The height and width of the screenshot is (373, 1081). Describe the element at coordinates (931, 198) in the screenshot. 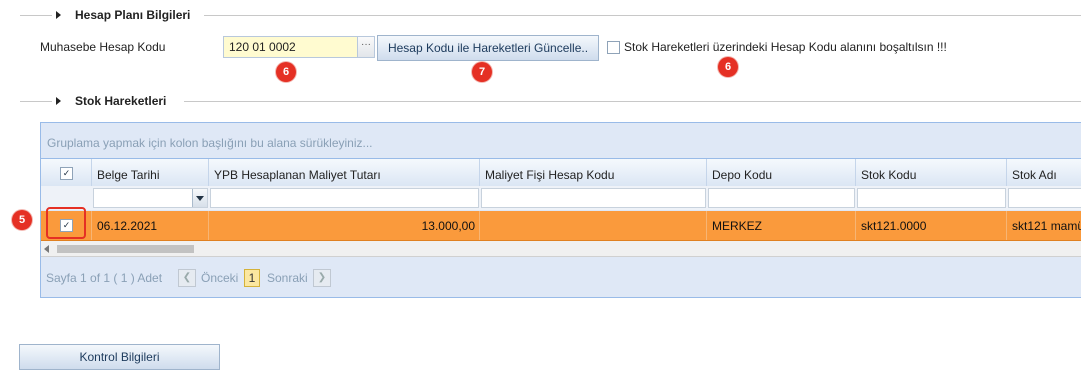

I see `filter-stock-code-field` at that location.